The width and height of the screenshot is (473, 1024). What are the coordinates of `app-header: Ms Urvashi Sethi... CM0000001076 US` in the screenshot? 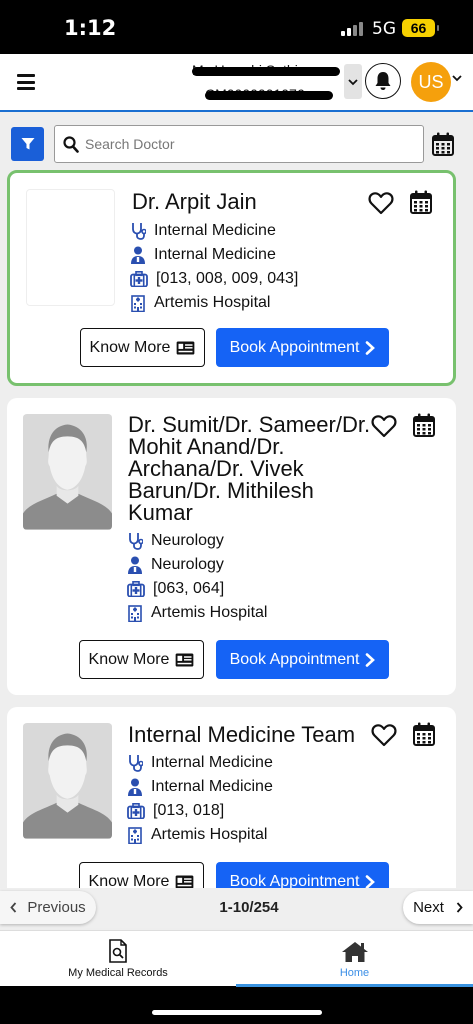 It's located at (236, 83).